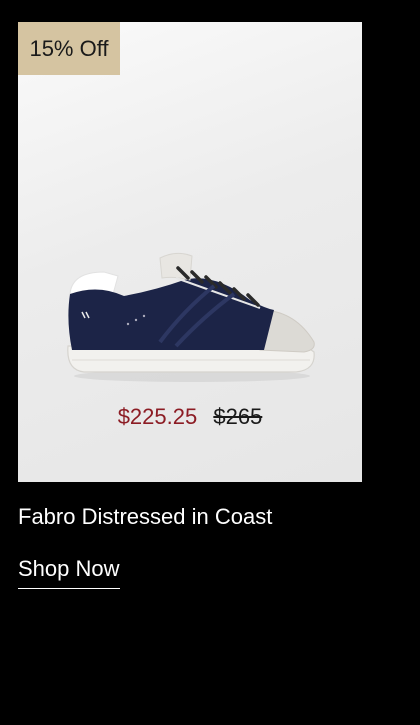 This screenshot has height=725, width=420. I want to click on sneaker-image, so click(192, 320).